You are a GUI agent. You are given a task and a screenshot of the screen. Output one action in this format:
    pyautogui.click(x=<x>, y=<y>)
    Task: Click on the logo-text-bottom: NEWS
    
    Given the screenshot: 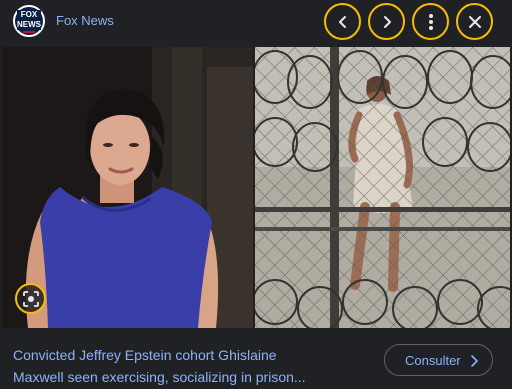 What is the action you would take?
    pyautogui.click(x=29, y=24)
    